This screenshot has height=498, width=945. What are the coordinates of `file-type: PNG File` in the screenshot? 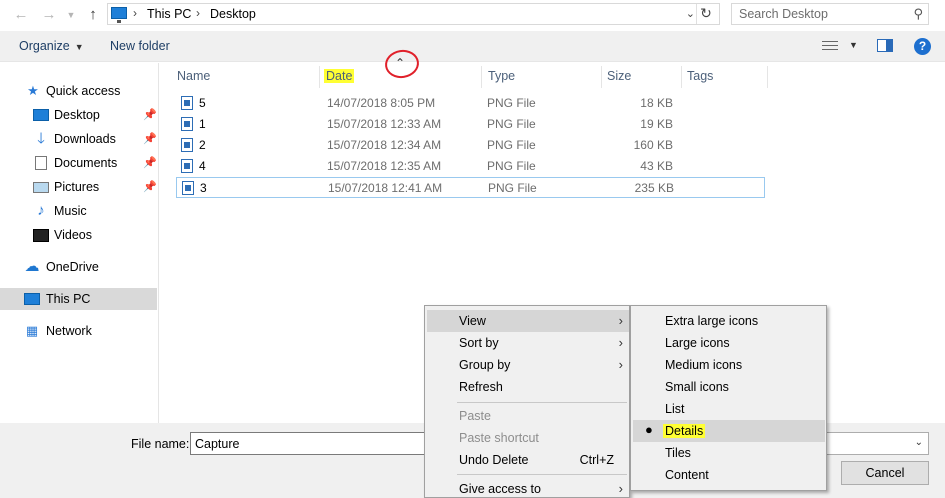 It's located at (511, 166).